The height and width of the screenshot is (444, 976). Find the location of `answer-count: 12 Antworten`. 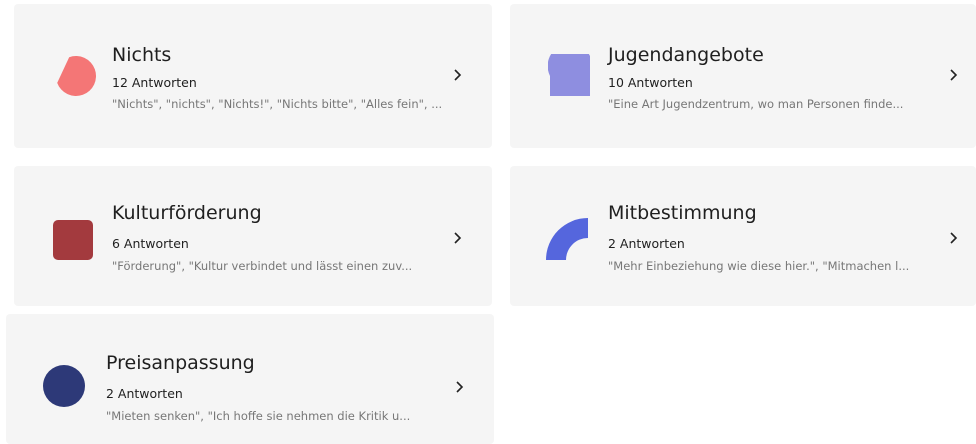

answer-count: 12 Antworten is located at coordinates (154, 82).